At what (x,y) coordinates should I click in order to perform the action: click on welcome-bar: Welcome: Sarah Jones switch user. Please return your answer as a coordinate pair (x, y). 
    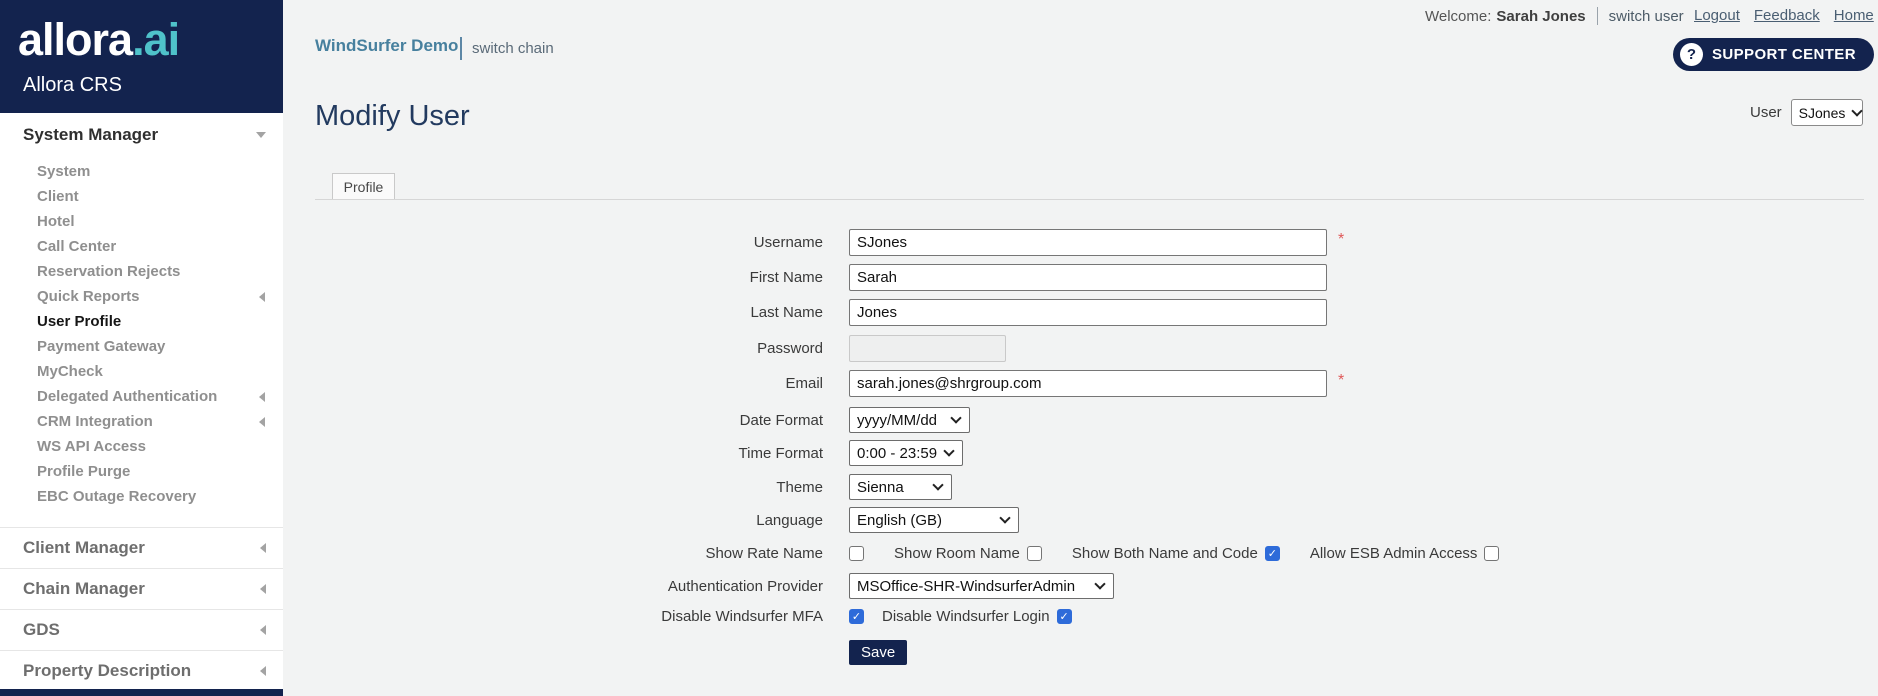
    Looking at the image, I should click on (1554, 16).